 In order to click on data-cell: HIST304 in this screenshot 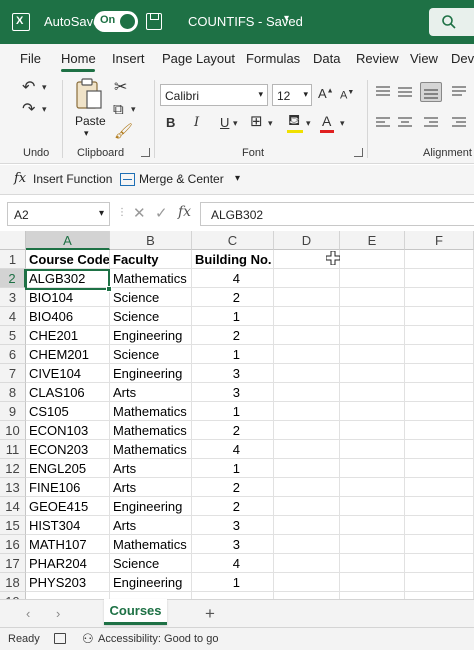, I will do `click(68, 525)`.